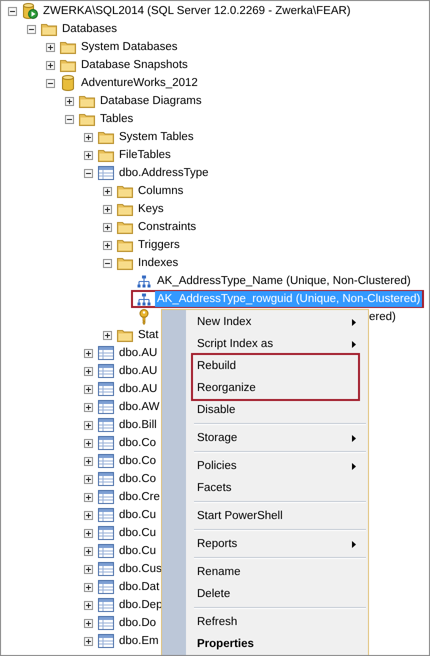 This screenshot has width=430, height=656. I want to click on tree-item: ered), so click(382, 317).